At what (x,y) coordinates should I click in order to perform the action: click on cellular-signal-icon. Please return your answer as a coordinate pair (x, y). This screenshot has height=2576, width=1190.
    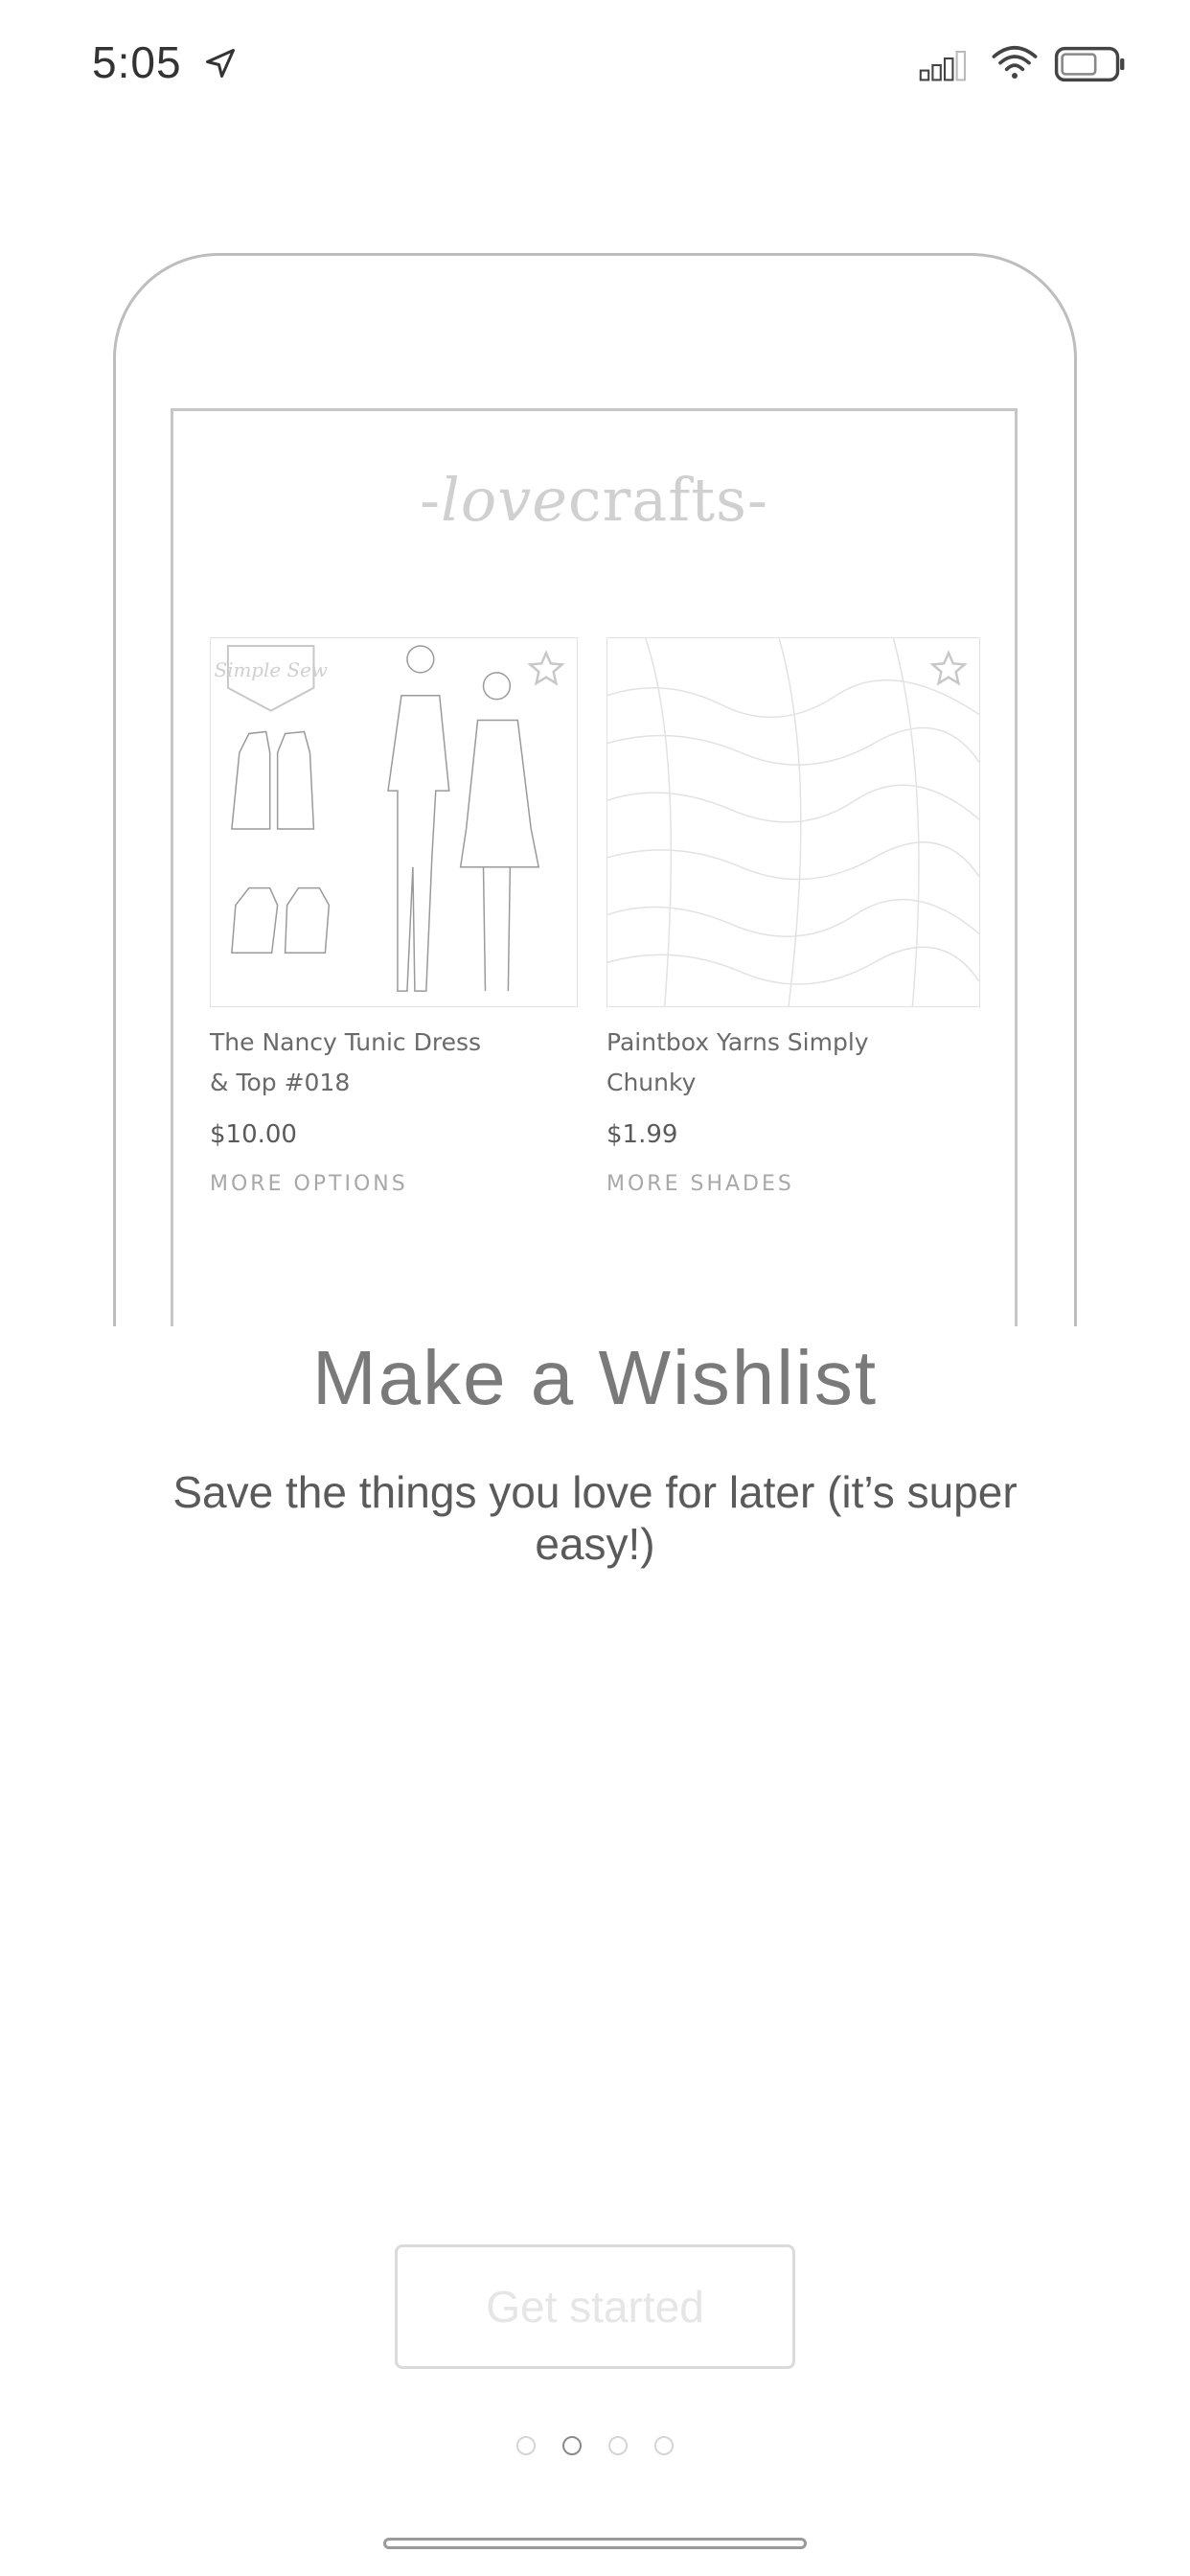
    Looking at the image, I should click on (943, 65).